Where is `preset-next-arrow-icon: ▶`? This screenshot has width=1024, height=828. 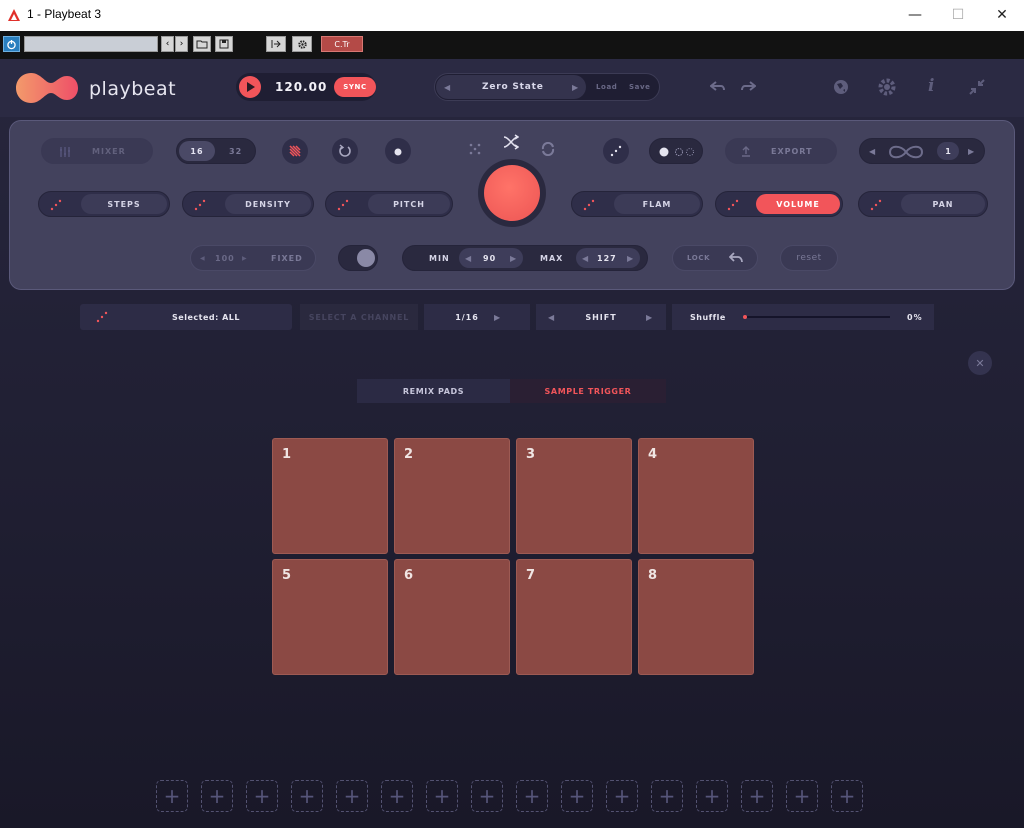
preset-next-arrow-icon: ▶ is located at coordinates (575, 87).